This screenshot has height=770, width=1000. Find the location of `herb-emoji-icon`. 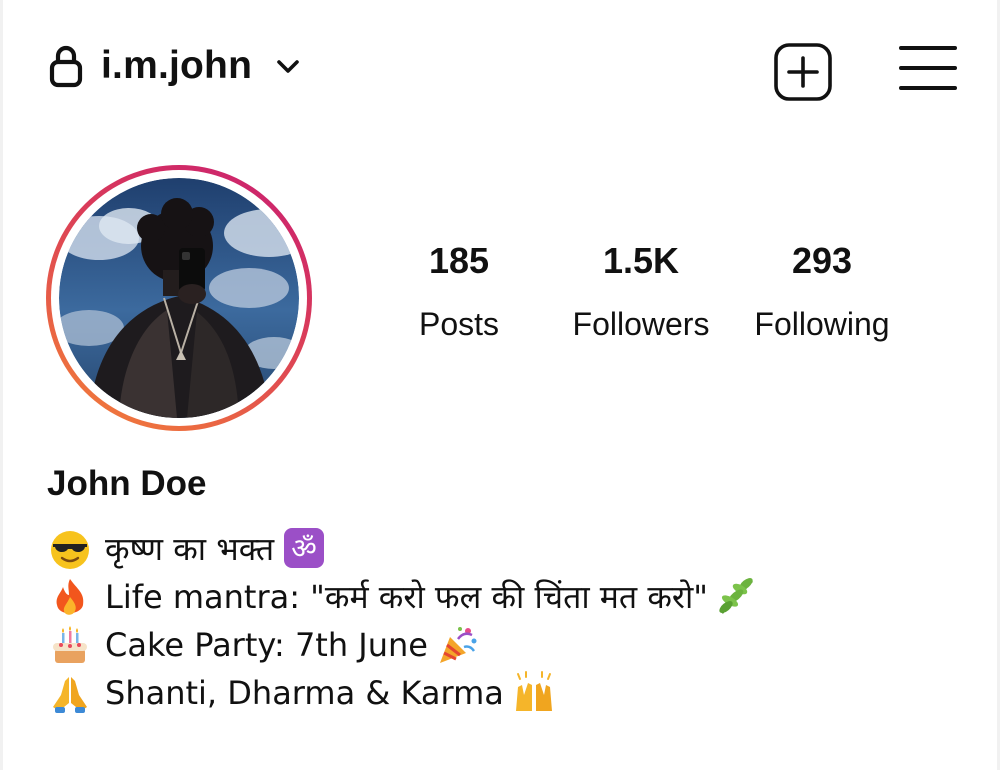

herb-emoji-icon is located at coordinates (736, 596).